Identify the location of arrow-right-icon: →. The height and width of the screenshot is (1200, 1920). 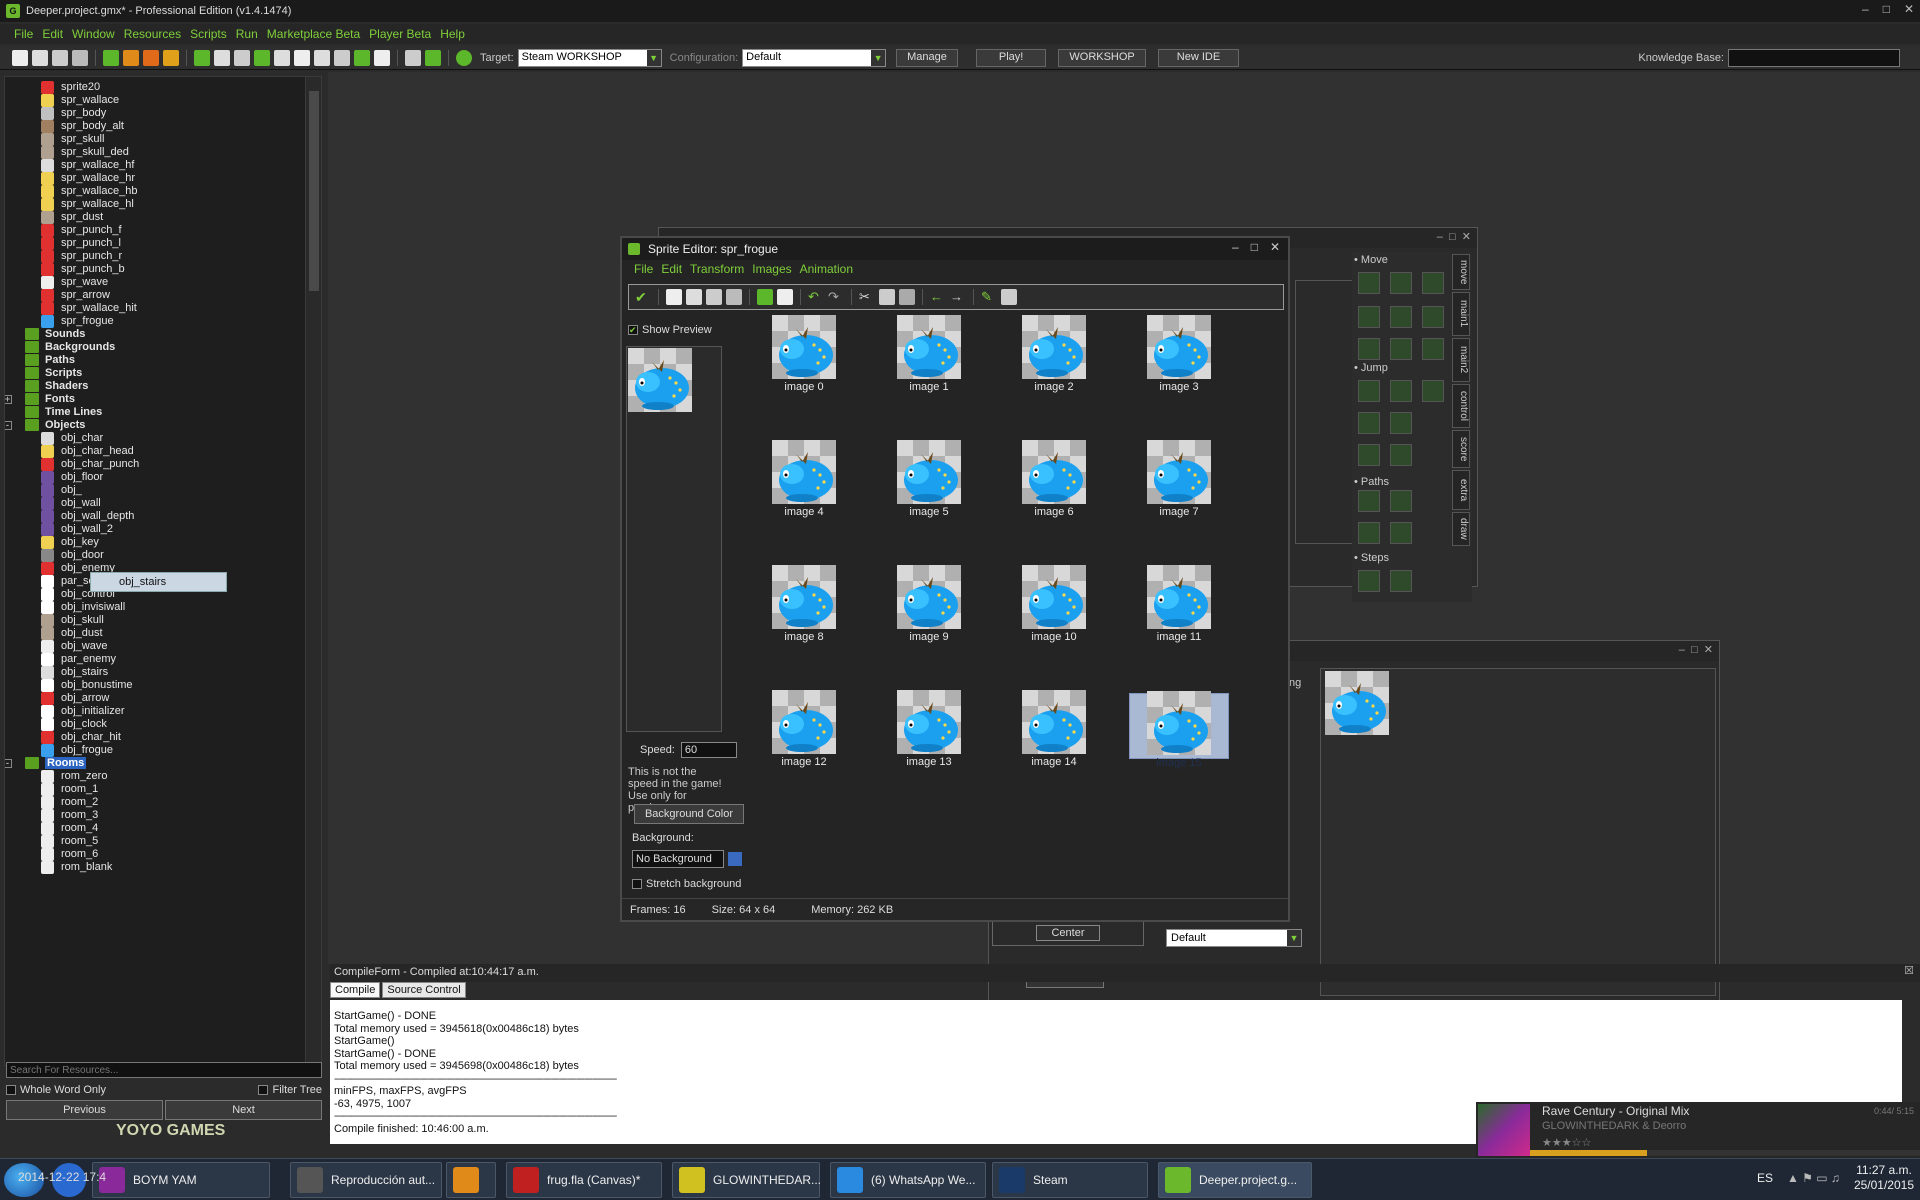
(958, 297).